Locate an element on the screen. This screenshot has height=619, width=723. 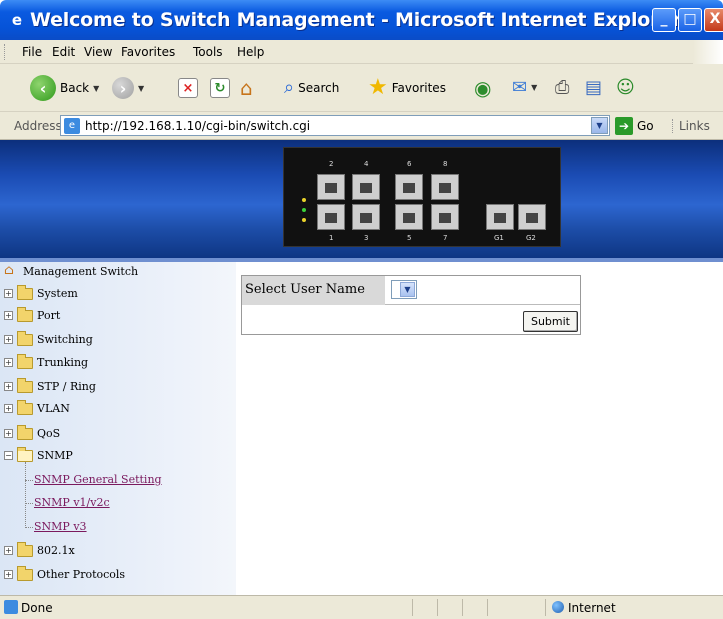
menu-view: View is located at coordinates (98, 52).